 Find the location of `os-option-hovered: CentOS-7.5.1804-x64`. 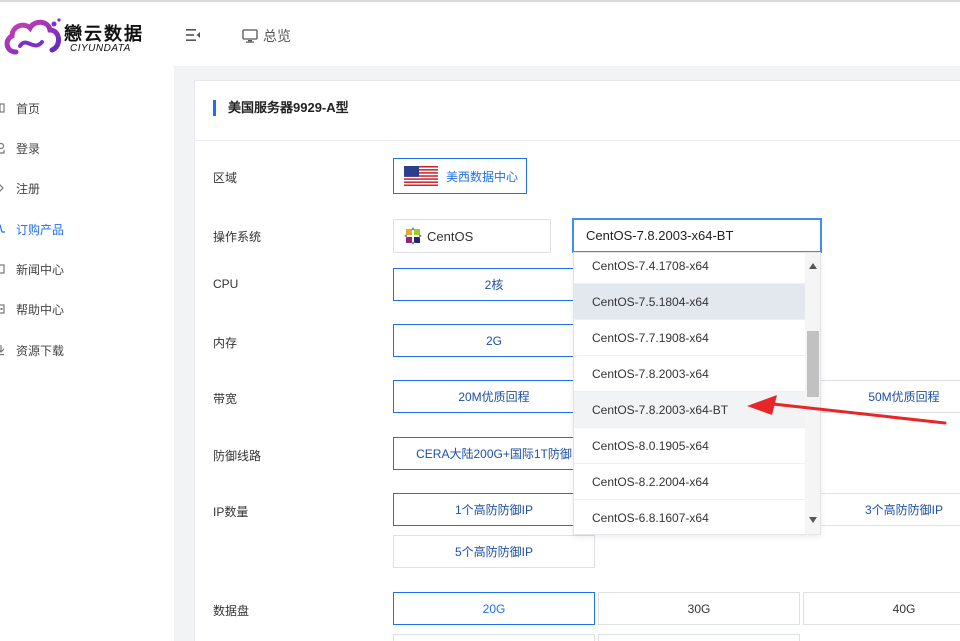

os-option-hovered: CentOS-7.5.1804-x64 is located at coordinates (689, 302).